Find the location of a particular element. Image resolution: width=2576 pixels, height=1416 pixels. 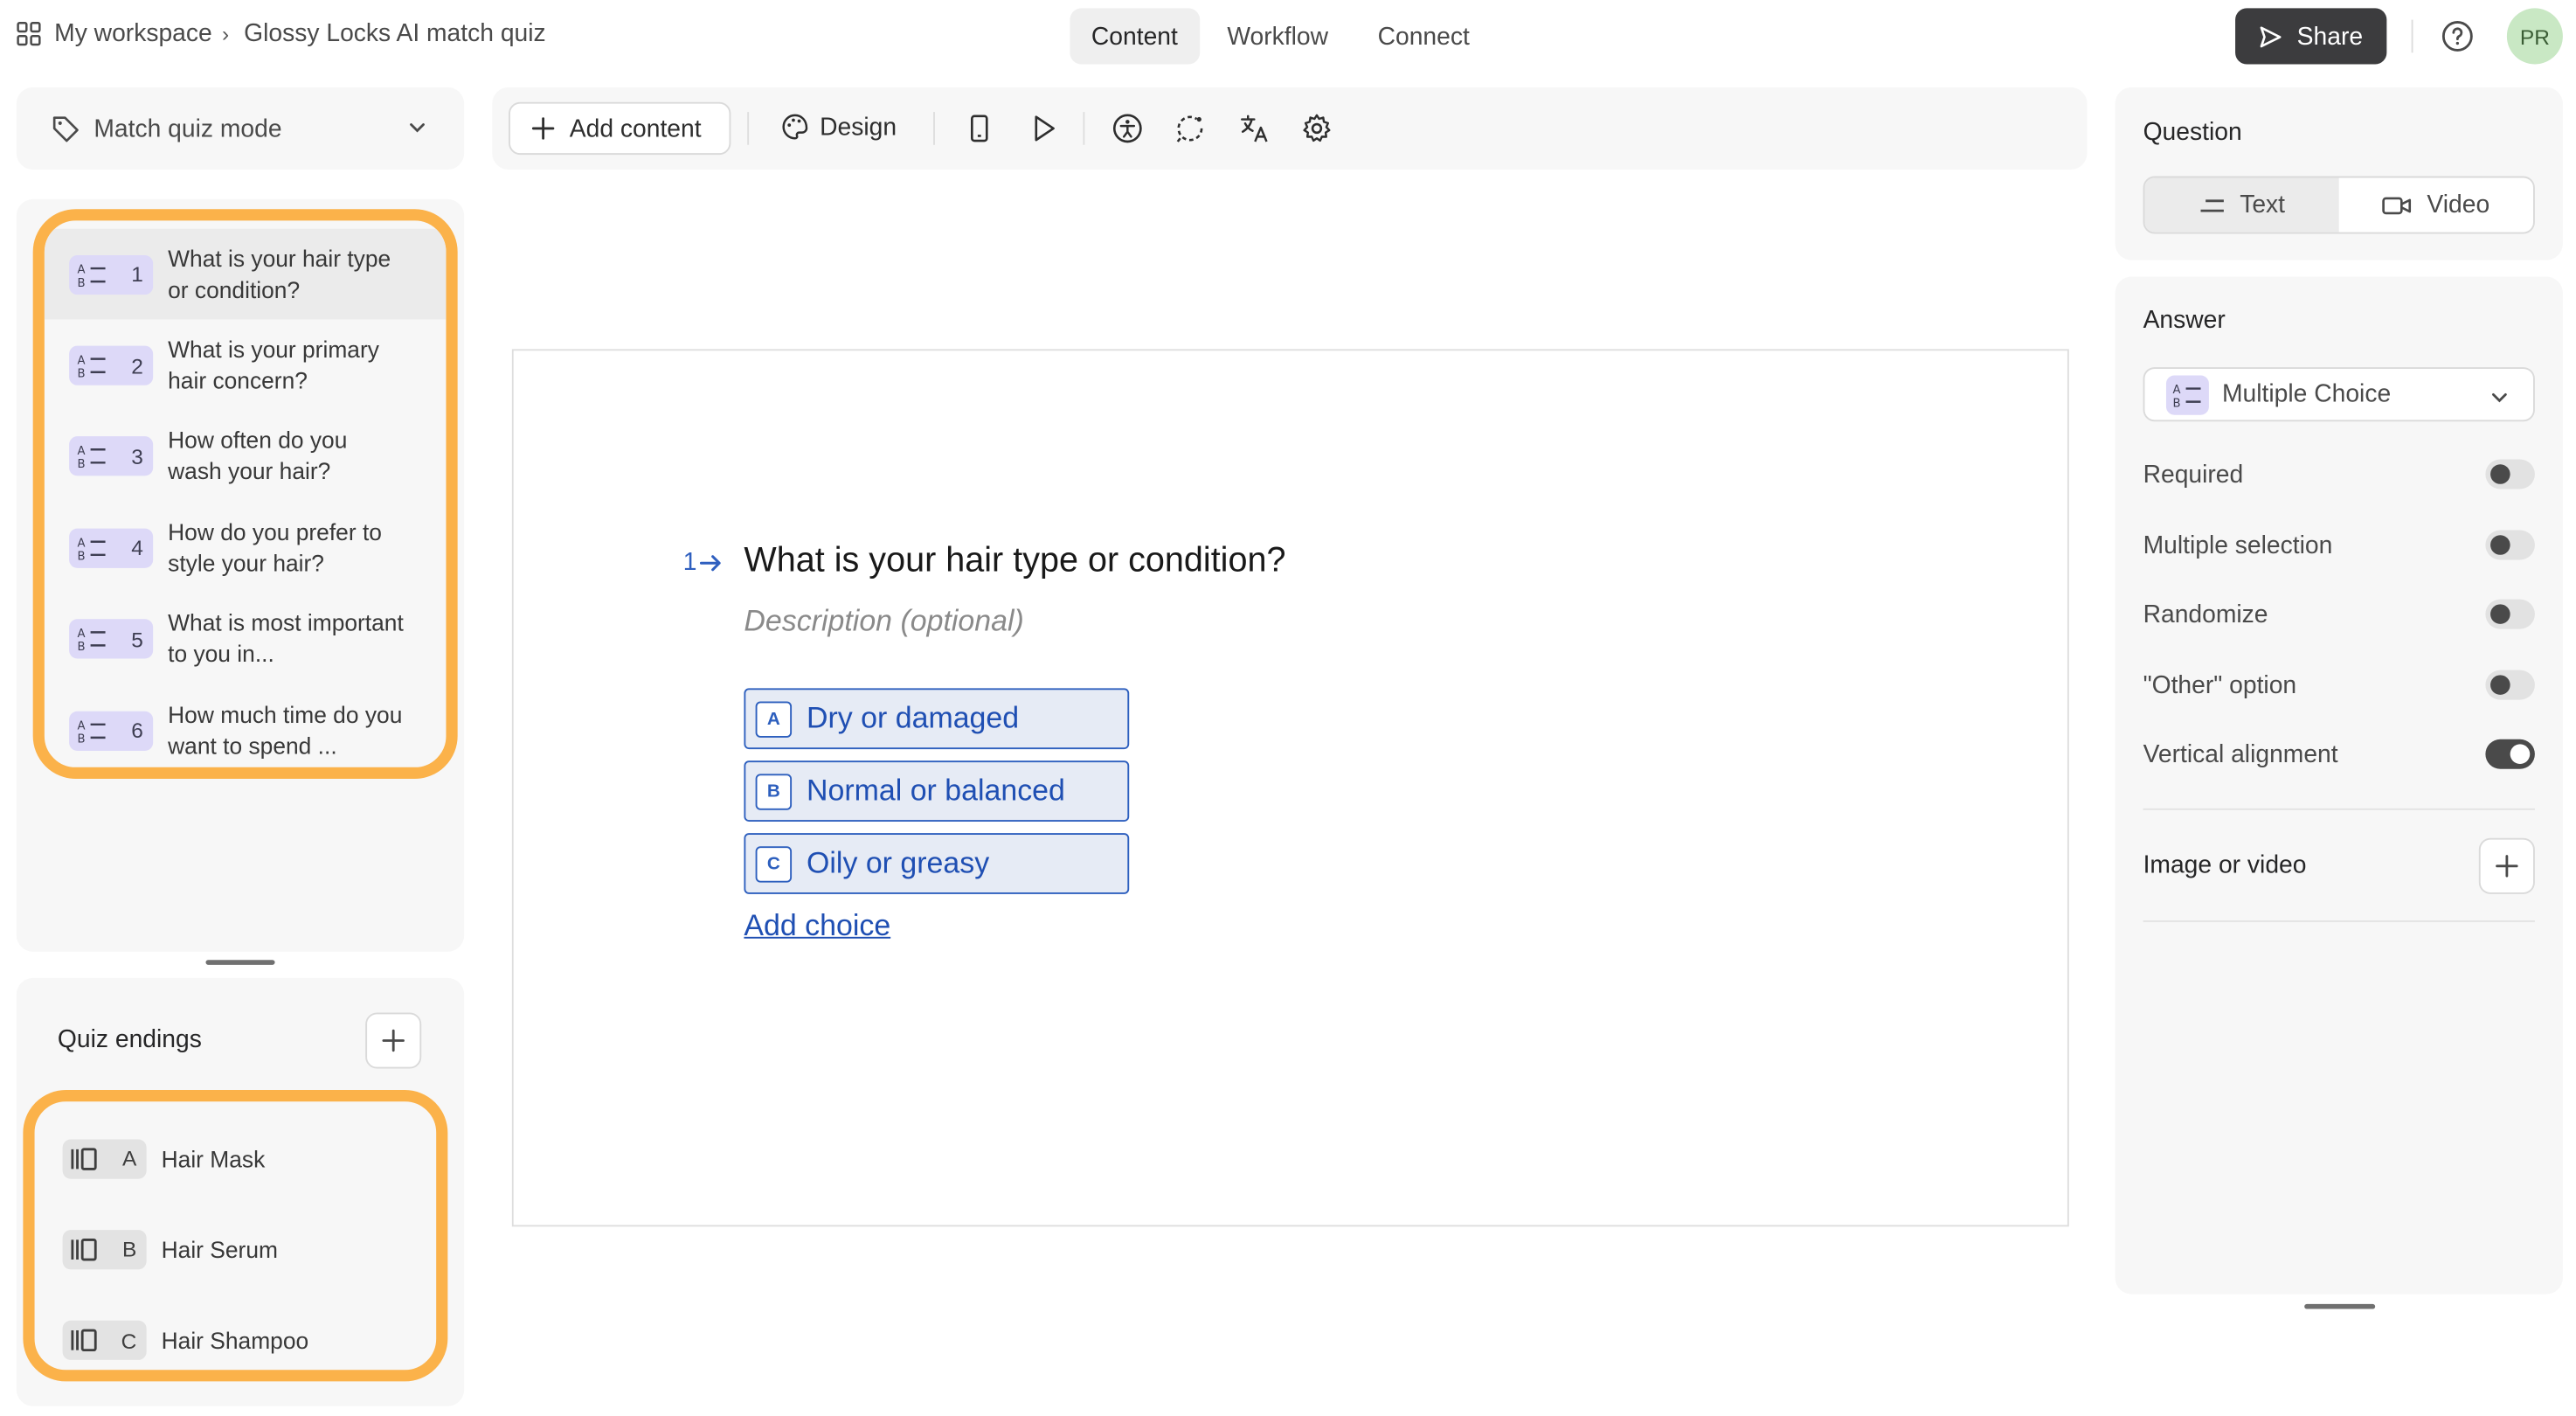

add-content-label: Add content is located at coordinates (635, 128).